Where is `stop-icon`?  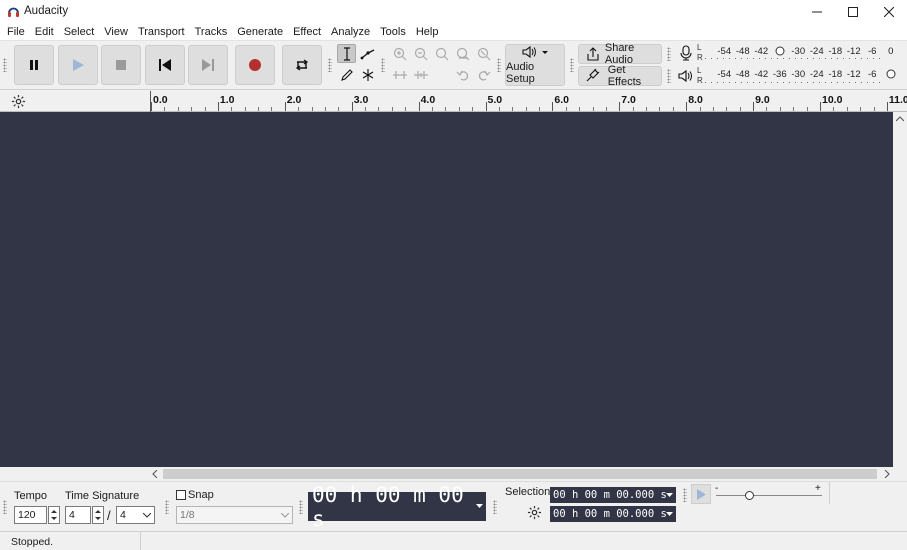
stop-icon is located at coordinates (121, 65).